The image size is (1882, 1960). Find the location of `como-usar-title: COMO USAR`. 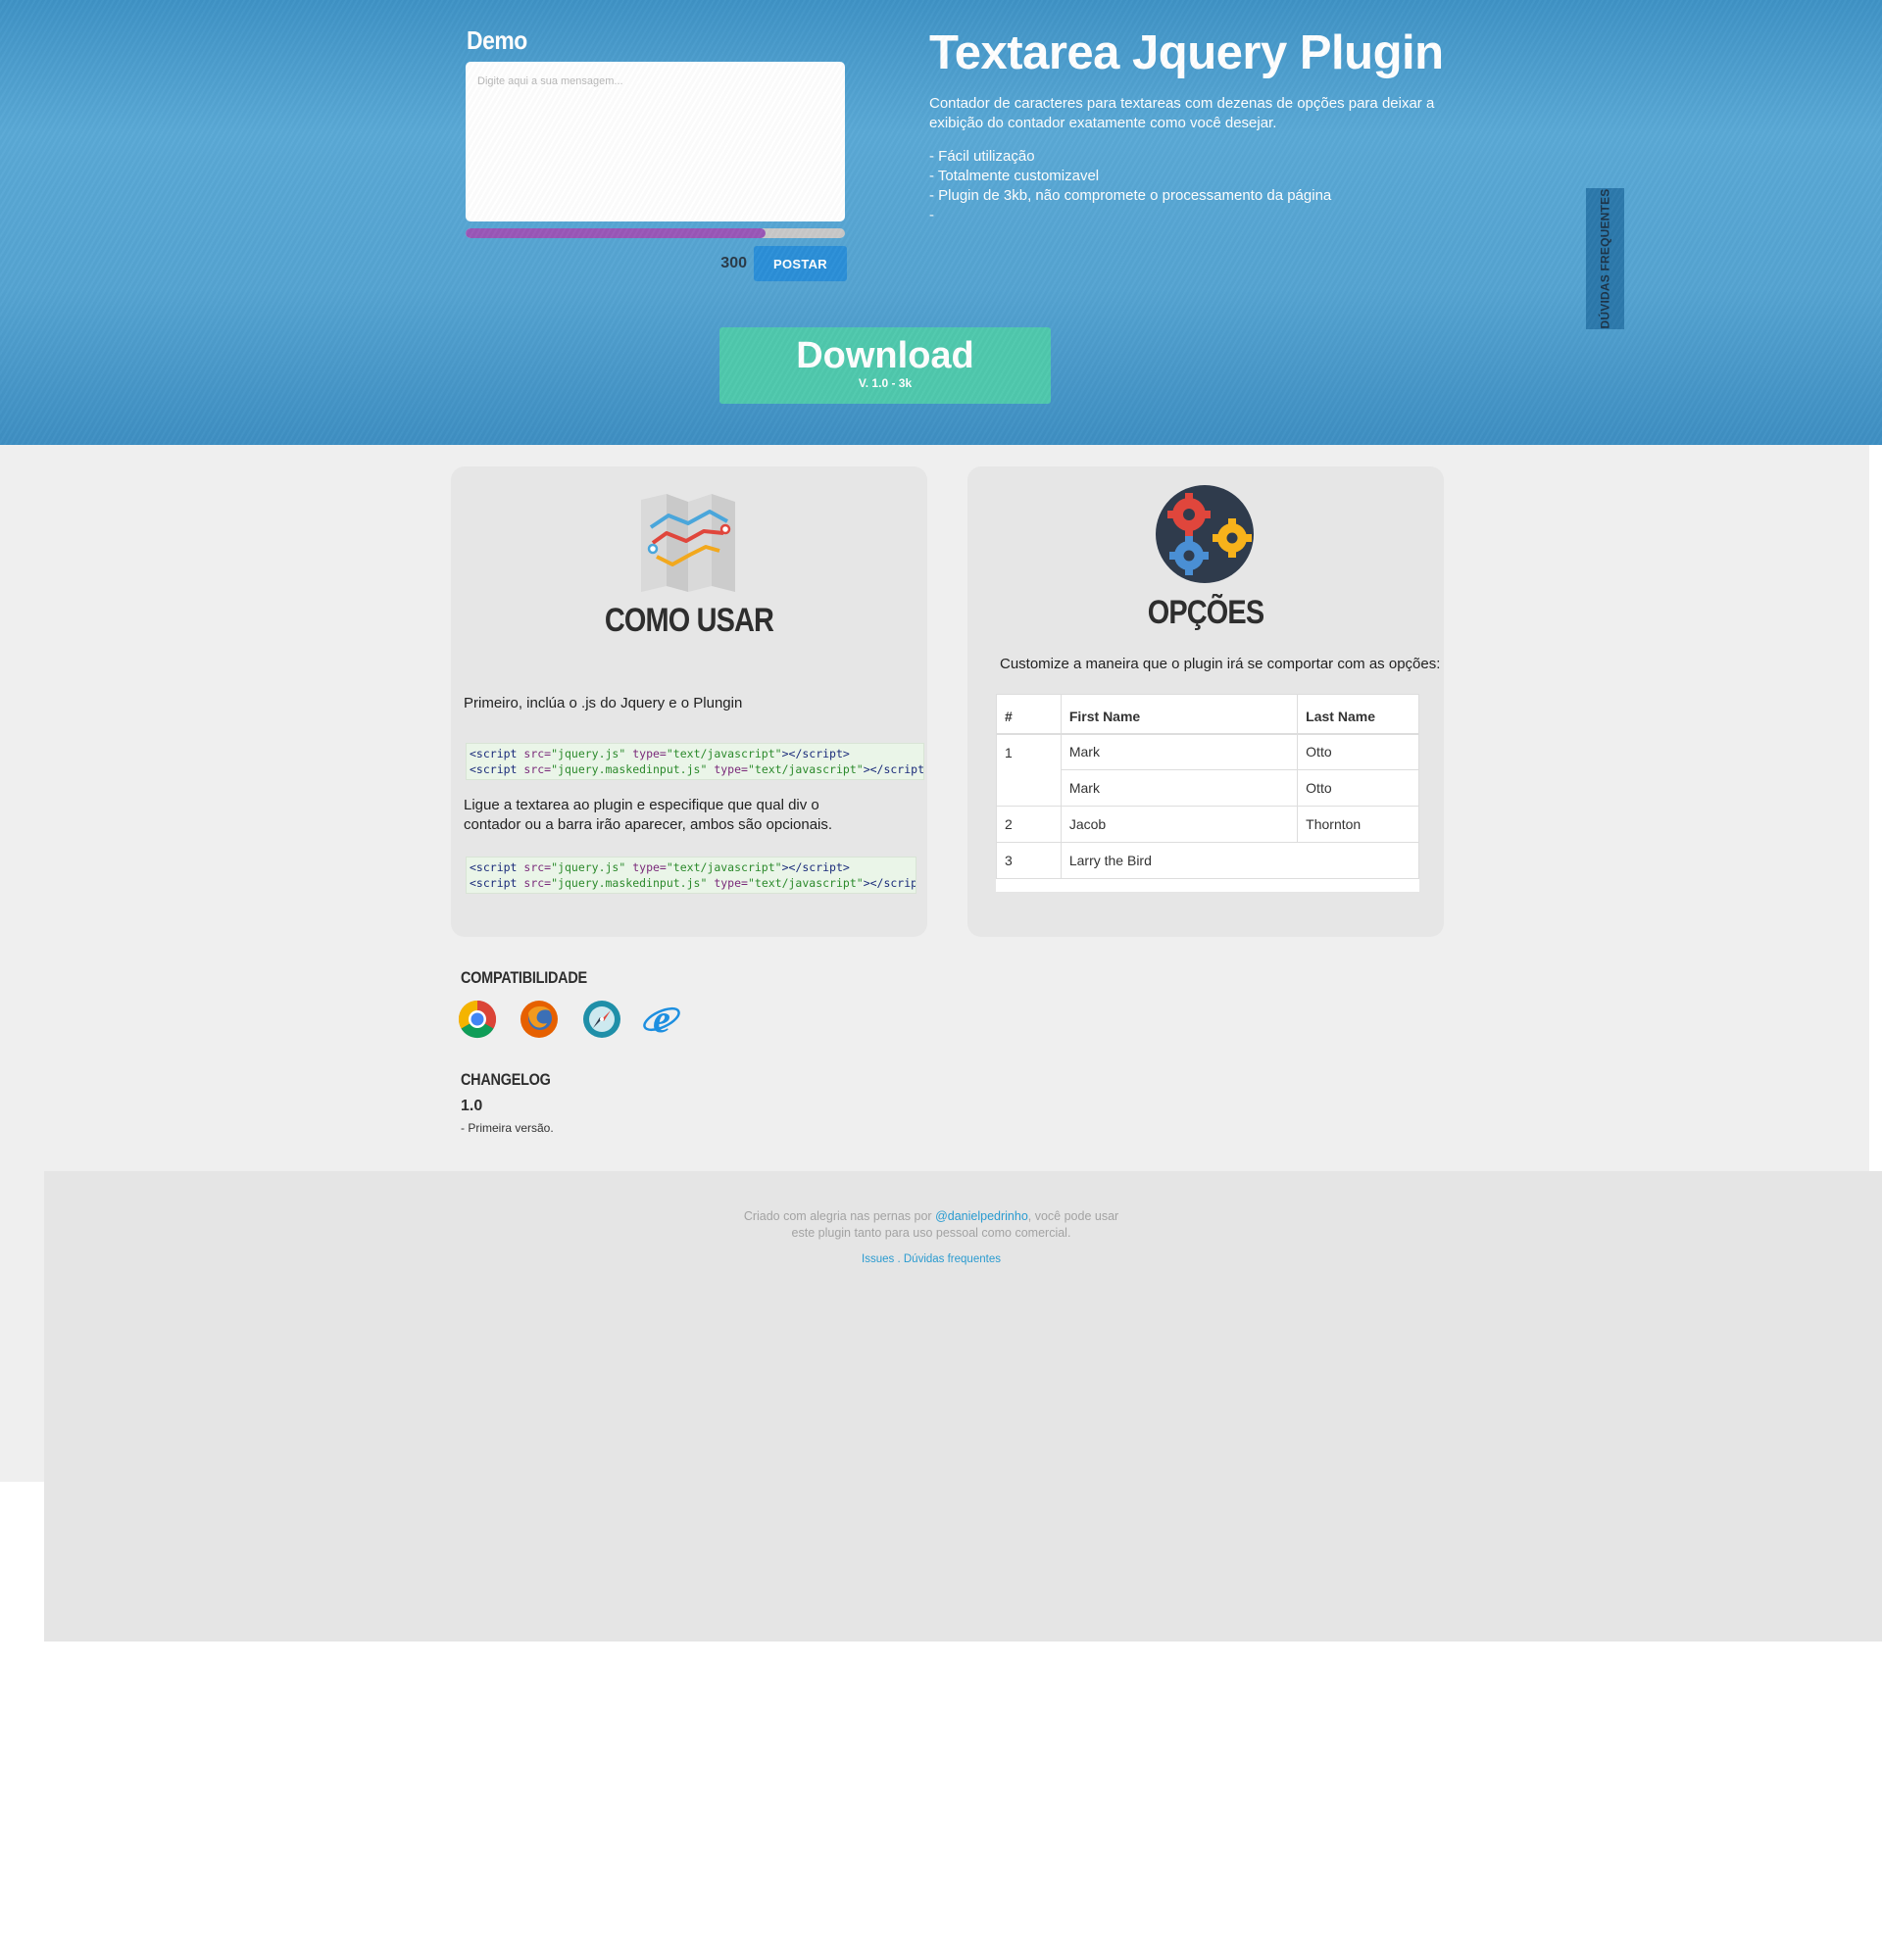

como-usar-title: COMO USAR is located at coordinates (689, 620).